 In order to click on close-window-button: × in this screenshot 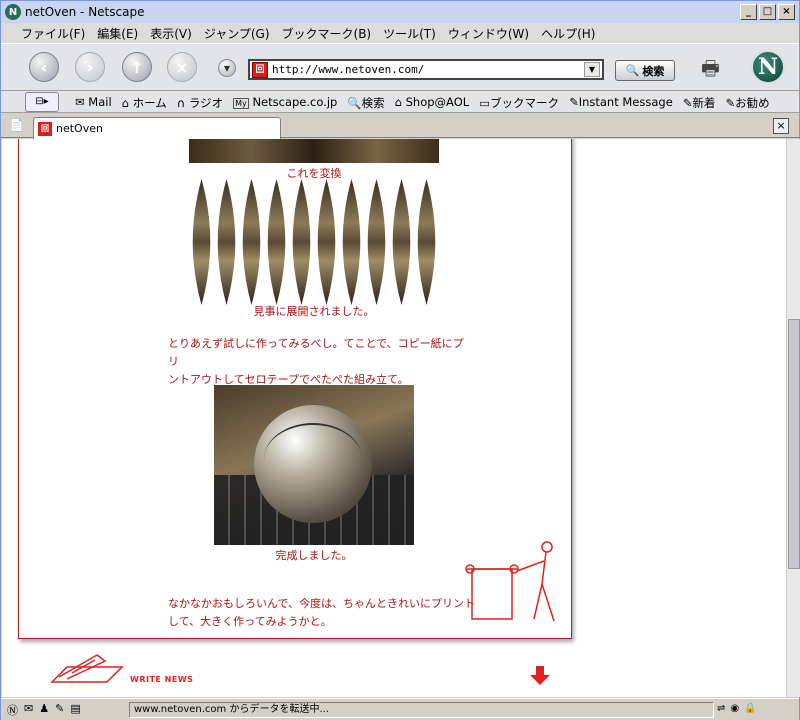, I will do `click(786, 12)`.